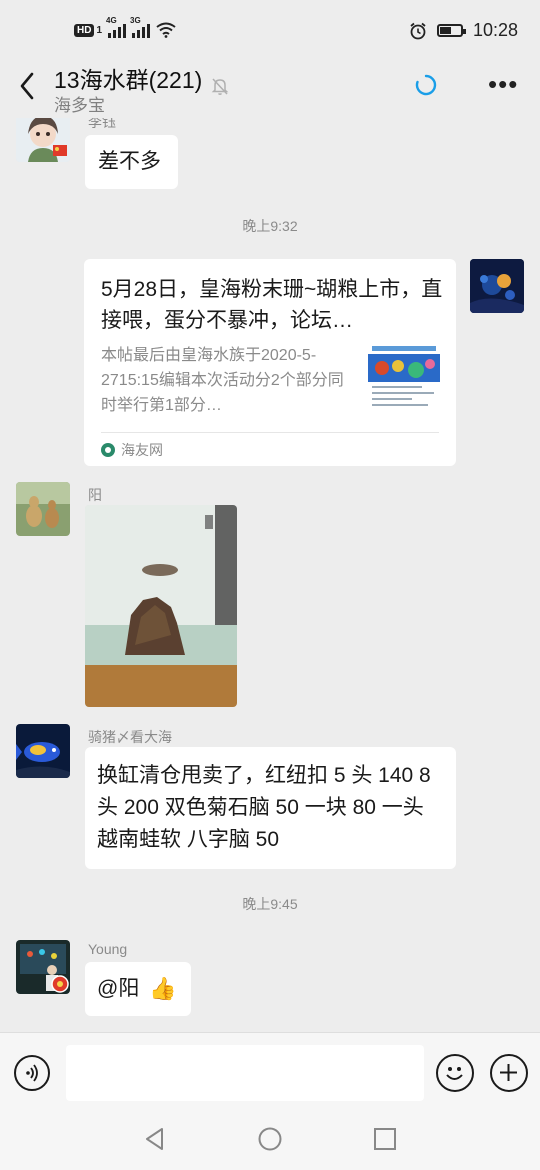 Image resolution: width=540 pixels, height=1170 pixels. What do you see at coordinates (99, 30) in the screenshot?
I see `hd-sub: 1` at bounding box center [99, 30].